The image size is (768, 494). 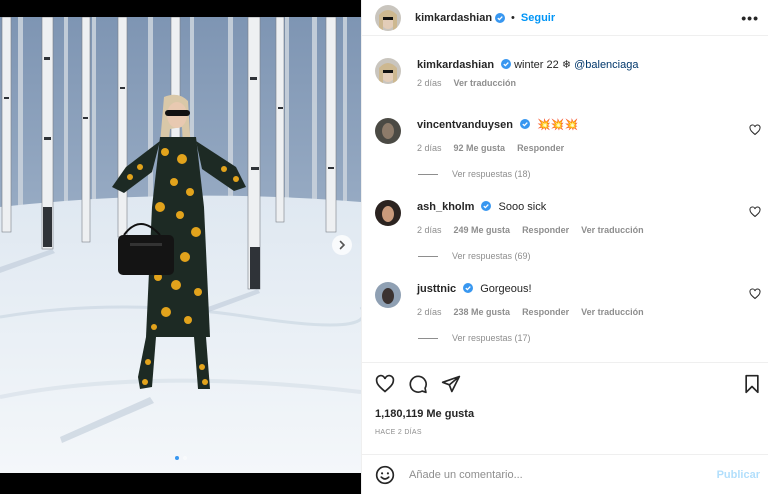 I want to click on commenter-username: ash_kholm, so click(x=445, y=207).